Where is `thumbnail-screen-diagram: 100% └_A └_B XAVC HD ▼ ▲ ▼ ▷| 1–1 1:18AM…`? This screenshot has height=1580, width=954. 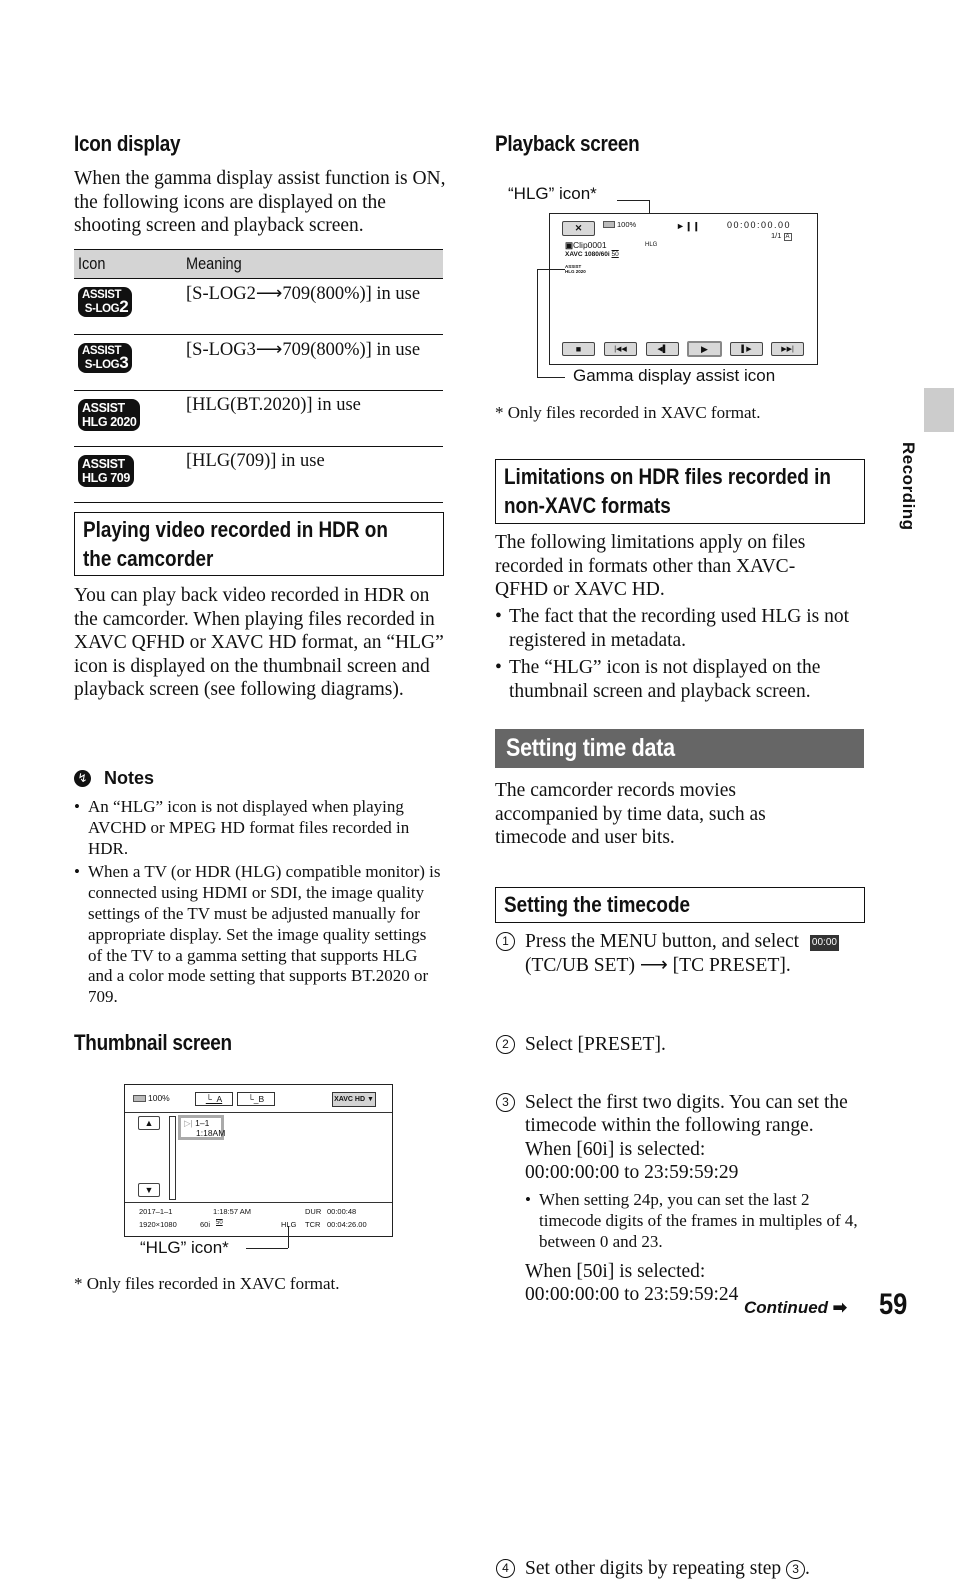 thumbnail-screen-diagram: 100% └_A └_B XAVC HD ▼ ▲ ▼ ▷| 1–1 1:18AM… is located at coordinates (258, 1160).